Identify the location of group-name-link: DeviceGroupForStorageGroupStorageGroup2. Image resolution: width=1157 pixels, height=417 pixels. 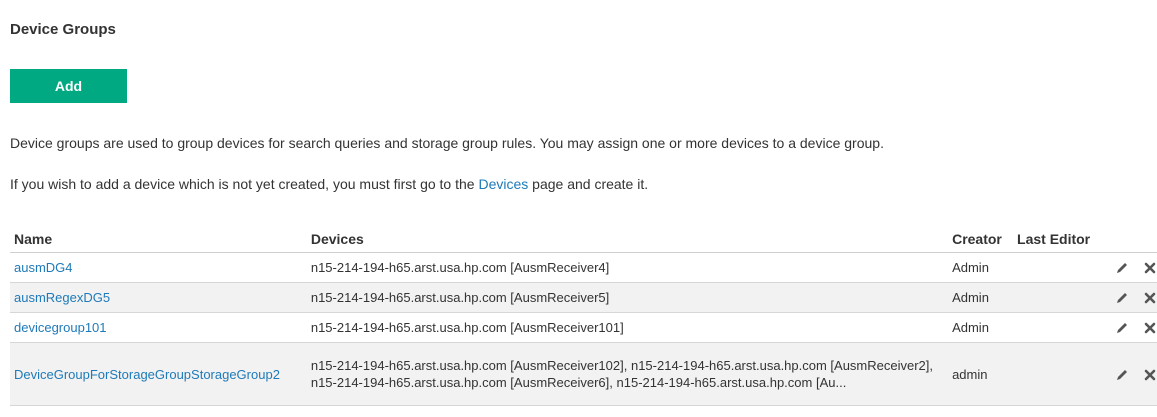
(147, 374).